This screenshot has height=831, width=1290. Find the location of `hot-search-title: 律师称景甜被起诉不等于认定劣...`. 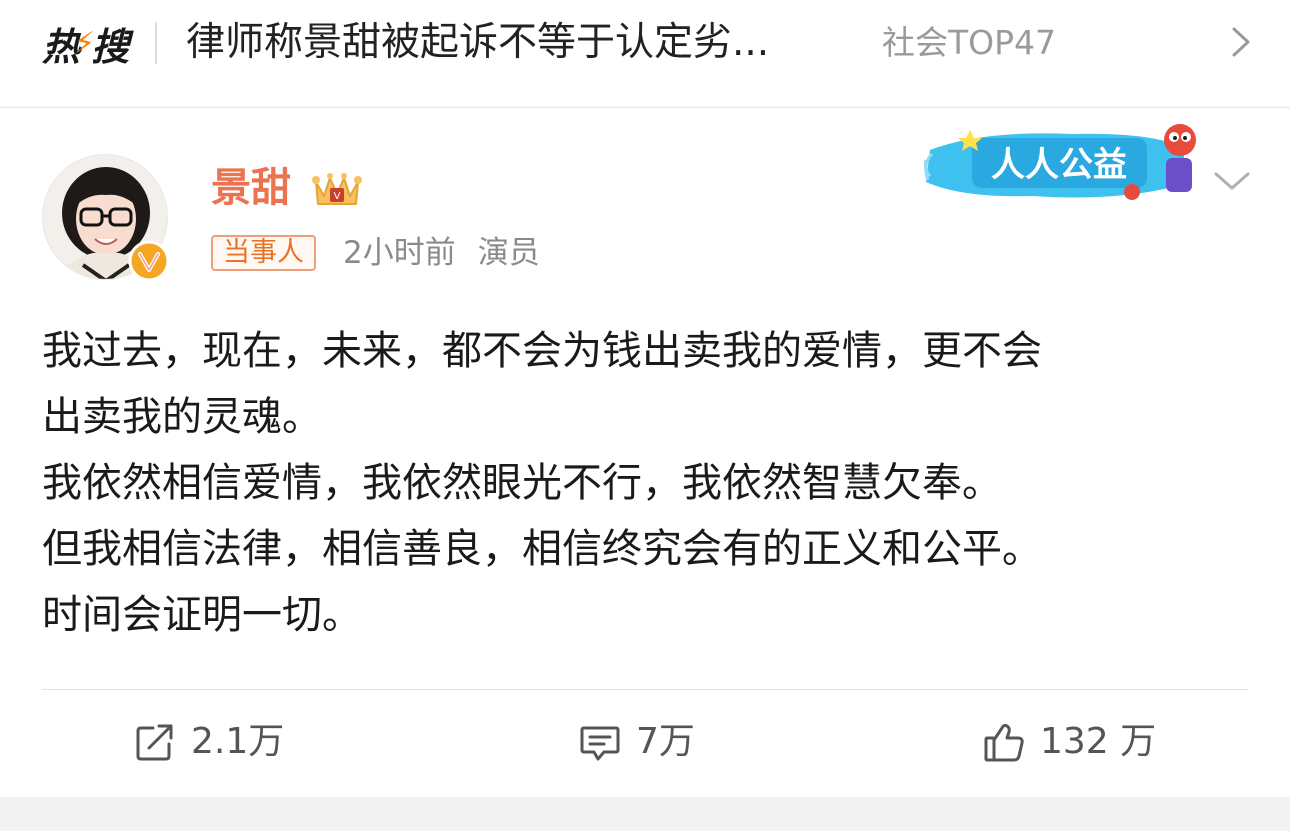

hot-search-title: 律师称景甜被起诉不等于认定劣... is located at coordinates (477, 43).